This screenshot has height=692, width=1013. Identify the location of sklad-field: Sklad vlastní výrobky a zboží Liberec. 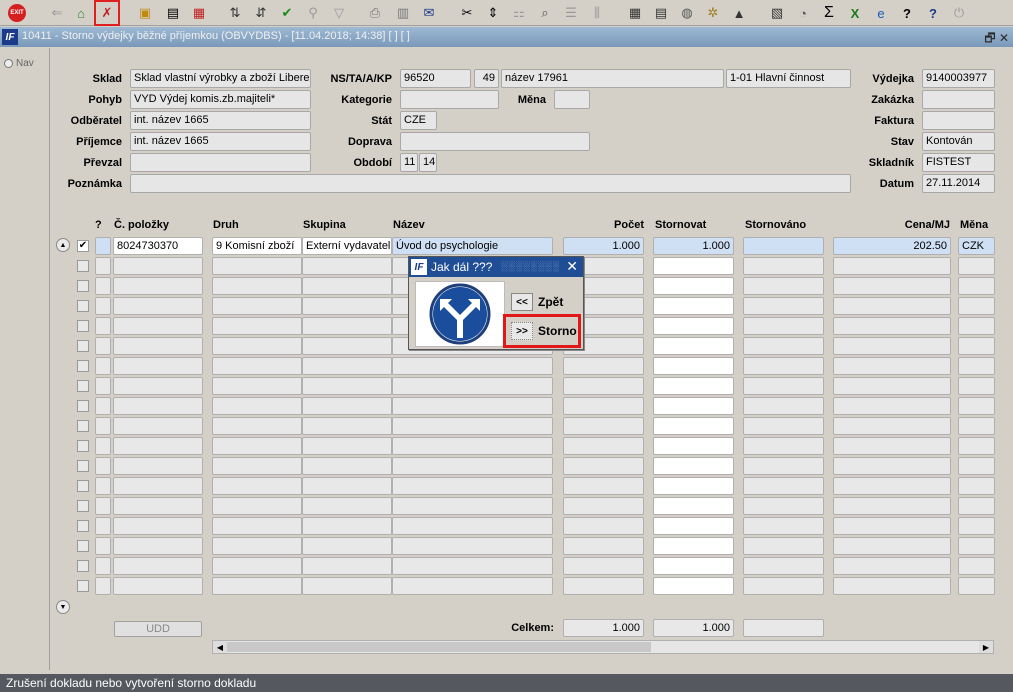
(220, 78).